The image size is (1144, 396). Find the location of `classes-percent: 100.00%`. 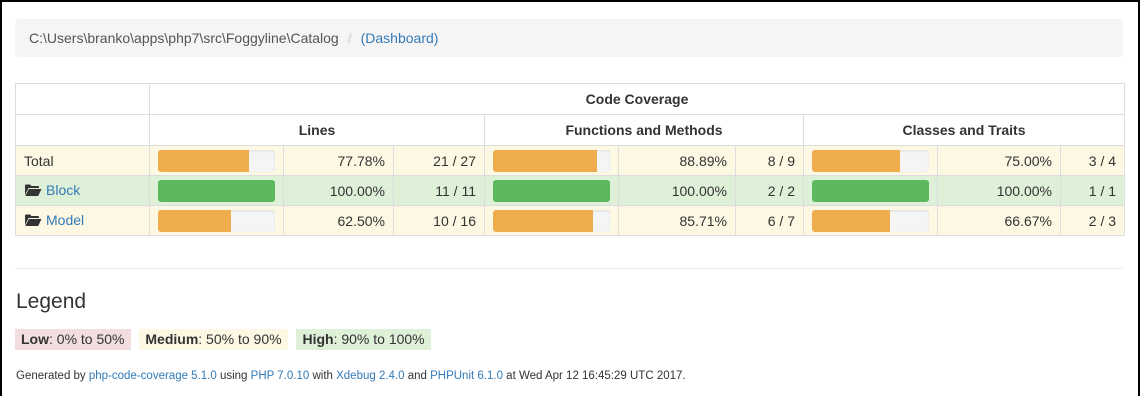

classes-percent: 100.00% is located at coordinates (999, 190).